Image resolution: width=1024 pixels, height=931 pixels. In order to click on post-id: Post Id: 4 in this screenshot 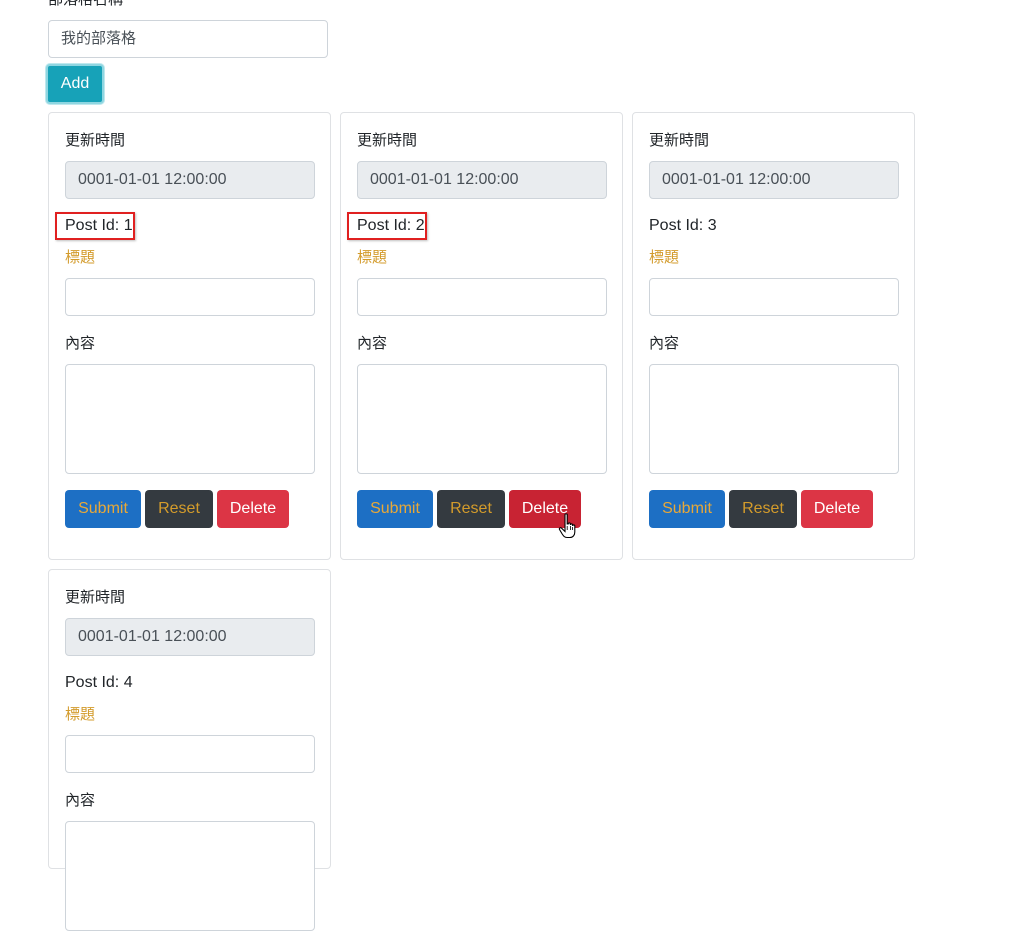, I will do `click(99, 682)`.